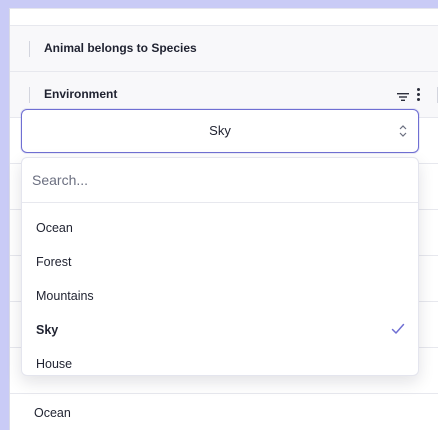 The image size is (438, 430). Describe the element at coordinates (52, 413) in the screenshot. I see `table-cell-environment: Ocean` at that location.